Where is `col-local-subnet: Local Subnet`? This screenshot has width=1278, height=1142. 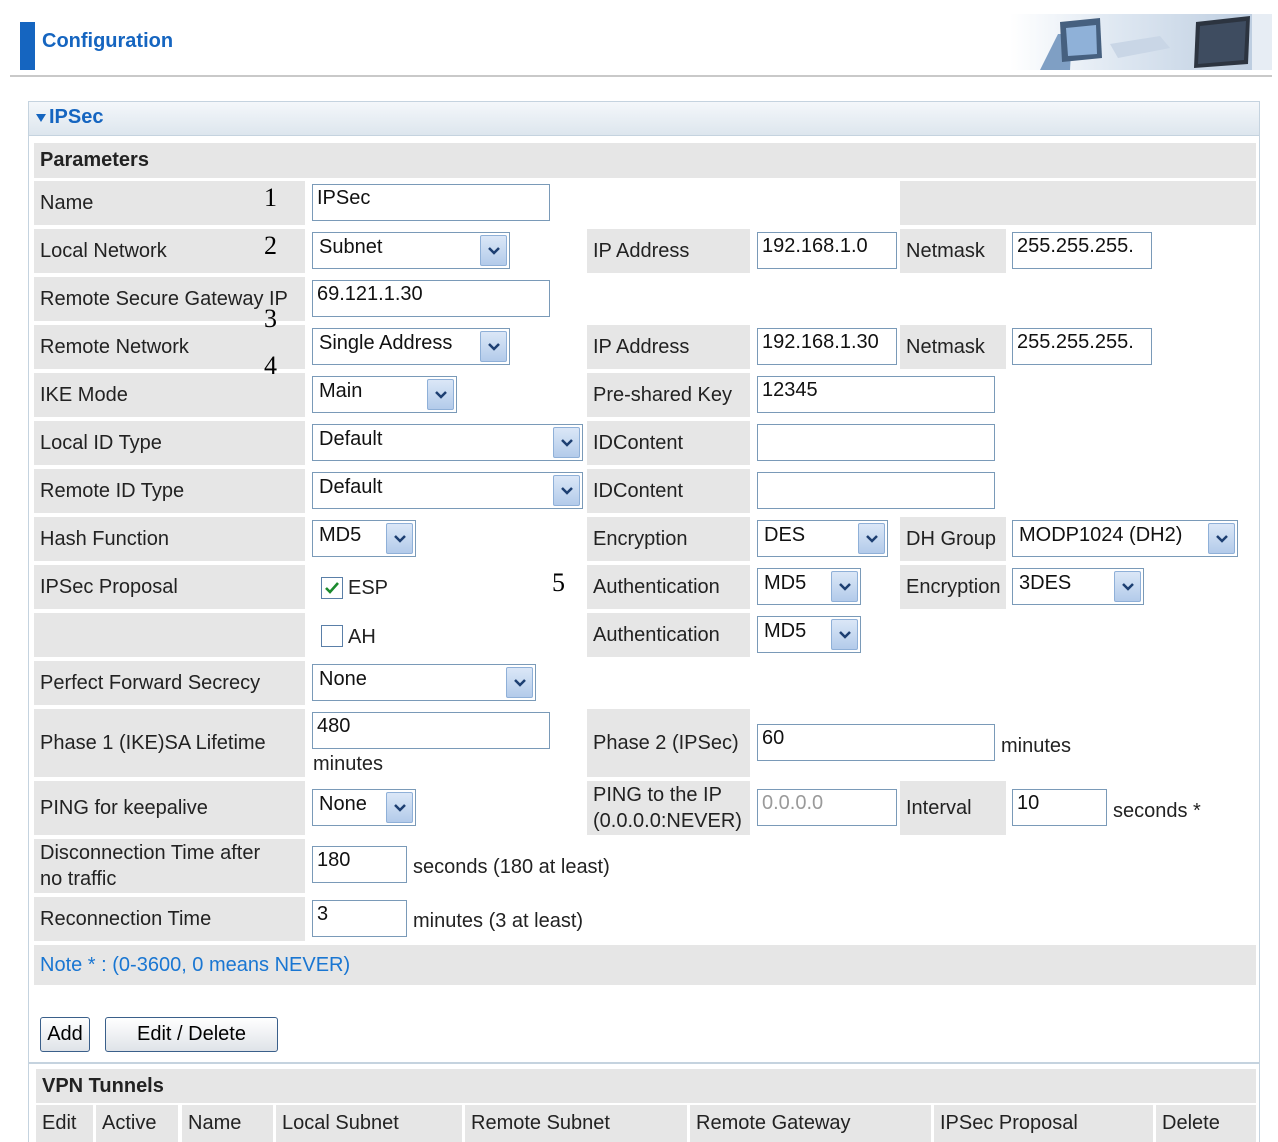 col-local-subnet: Local Subnet is located at coordinates (369, 1123).